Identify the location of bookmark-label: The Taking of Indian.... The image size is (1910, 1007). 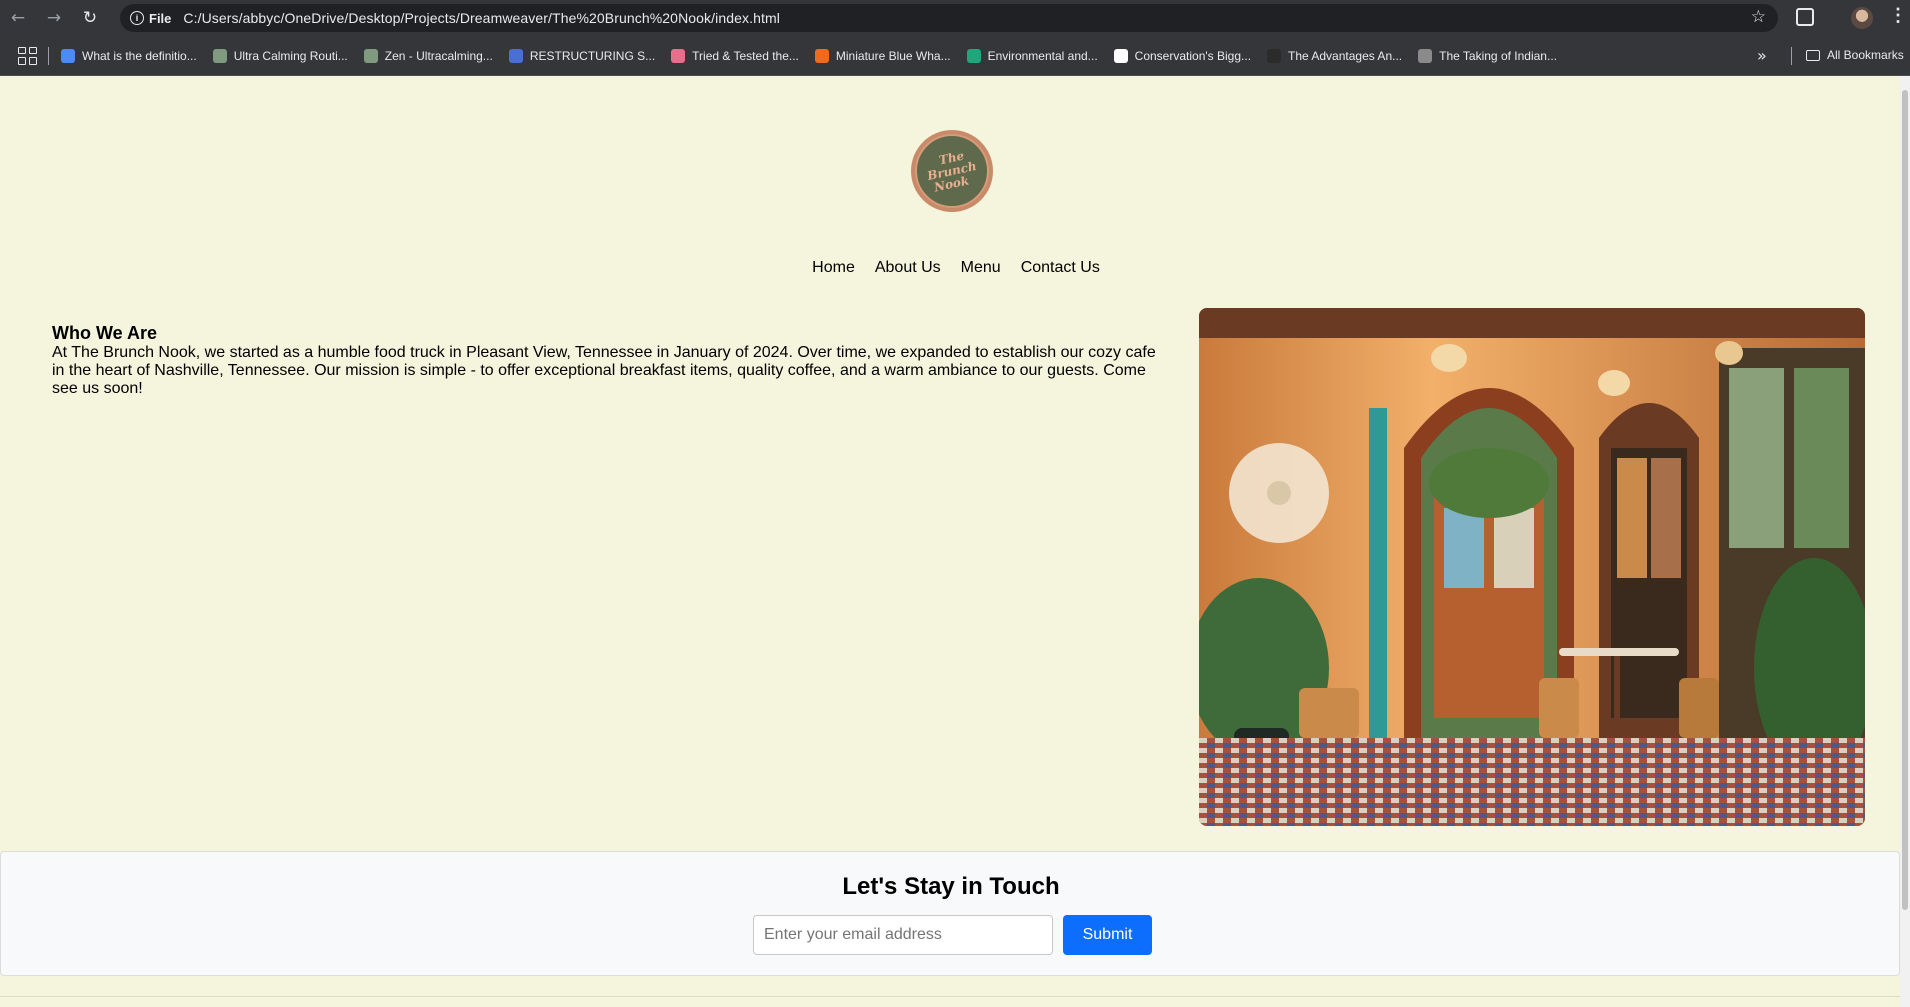
(1498, 55).